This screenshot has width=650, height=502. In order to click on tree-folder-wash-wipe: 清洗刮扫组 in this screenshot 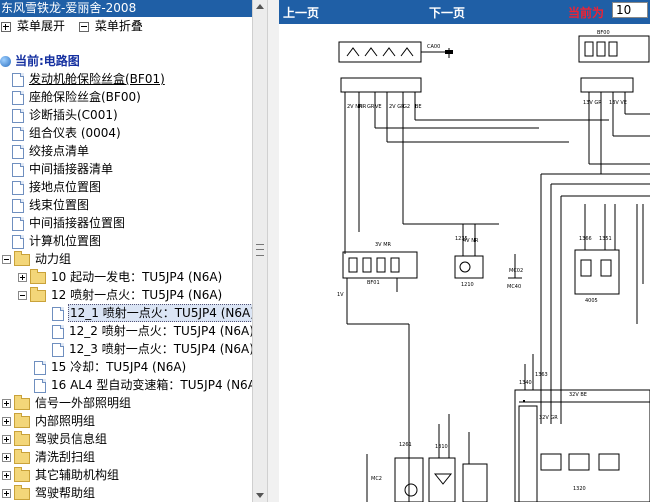, I will do `click(49, 457)`.